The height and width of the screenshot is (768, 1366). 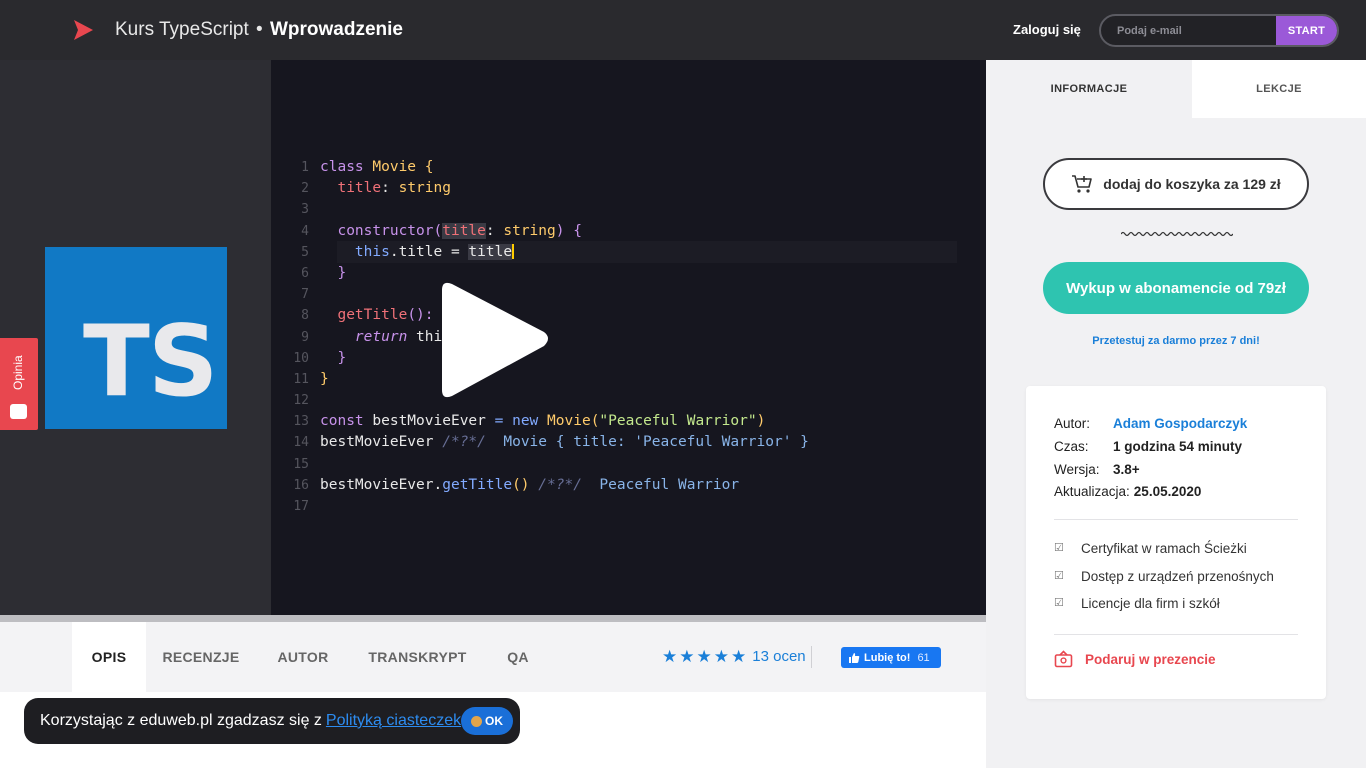 I want to click on course-section: Wprowadzenie, so click(x=336, y=29).